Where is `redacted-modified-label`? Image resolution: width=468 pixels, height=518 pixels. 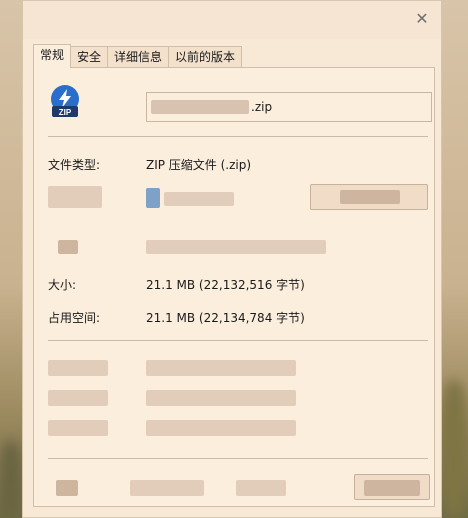
redacted-modified-label is located at coordinates (78, 398).